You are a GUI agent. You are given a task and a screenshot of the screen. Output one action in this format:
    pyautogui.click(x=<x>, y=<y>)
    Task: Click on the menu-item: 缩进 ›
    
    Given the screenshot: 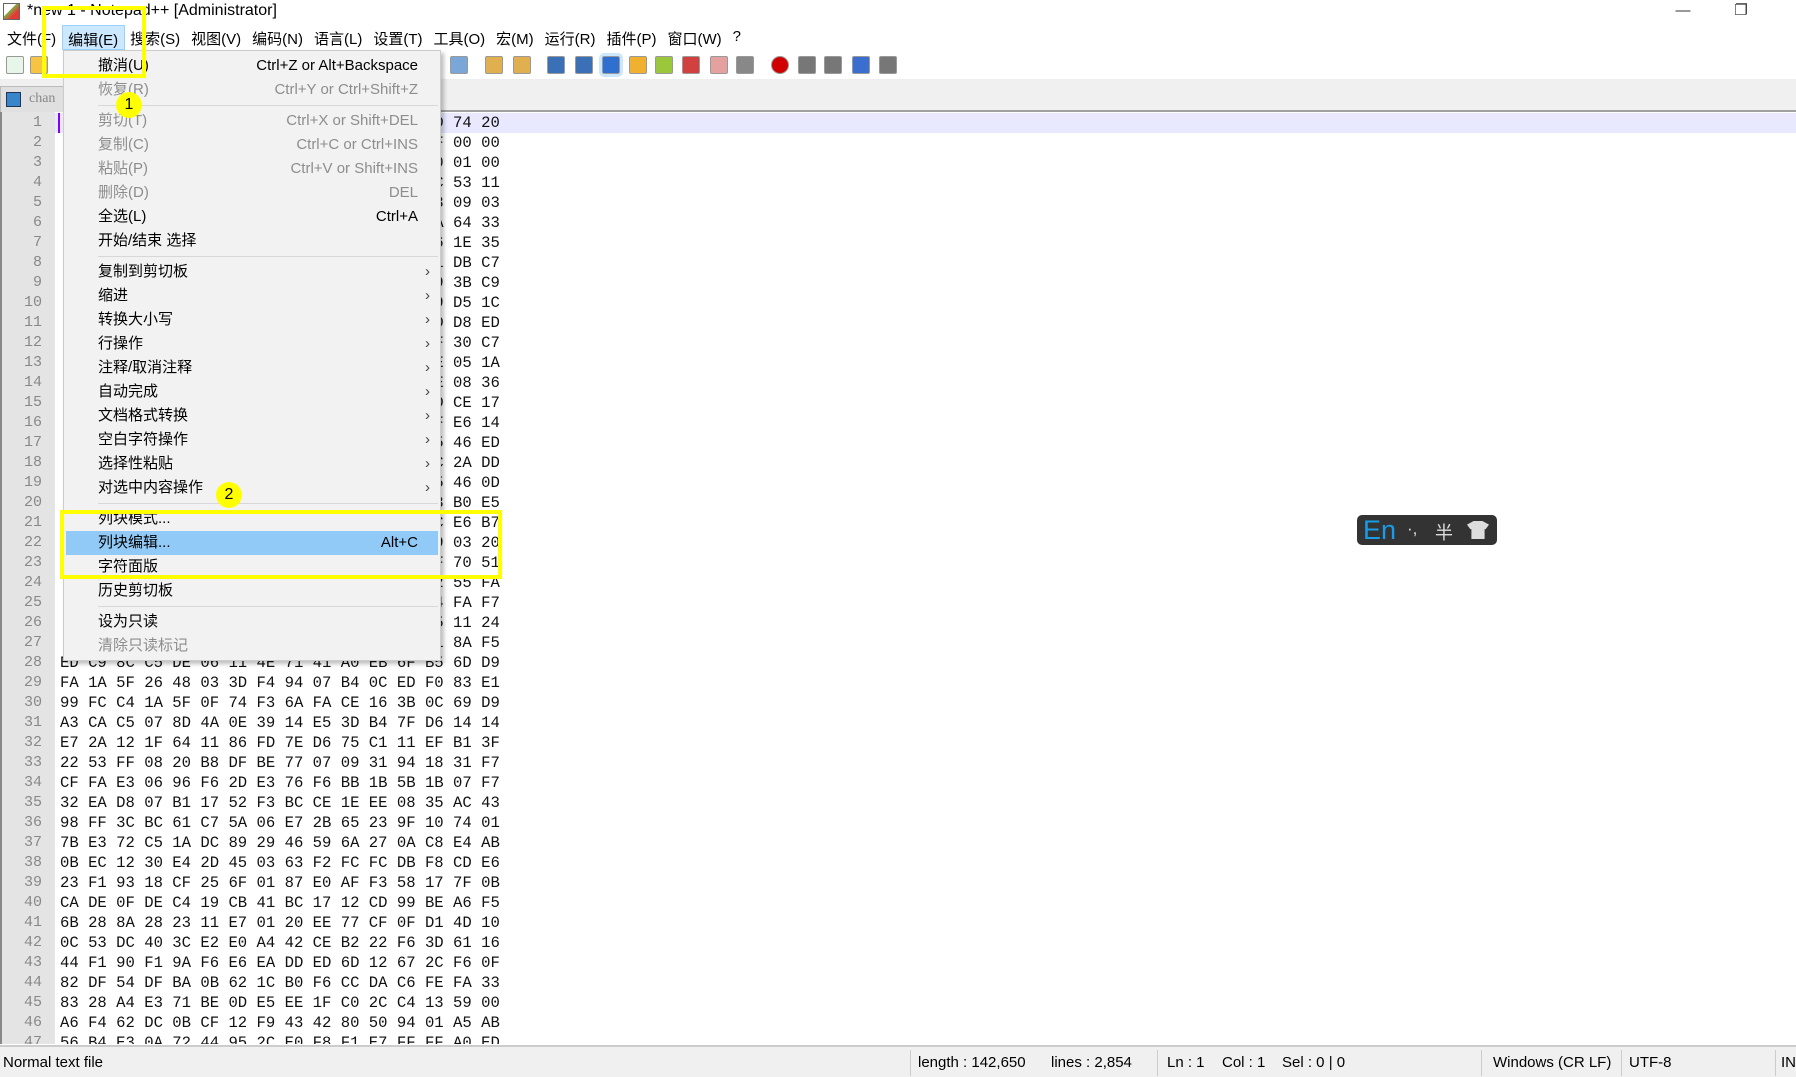 What is the action you would take?
    pyautogui.click(x=252, y=296)
    